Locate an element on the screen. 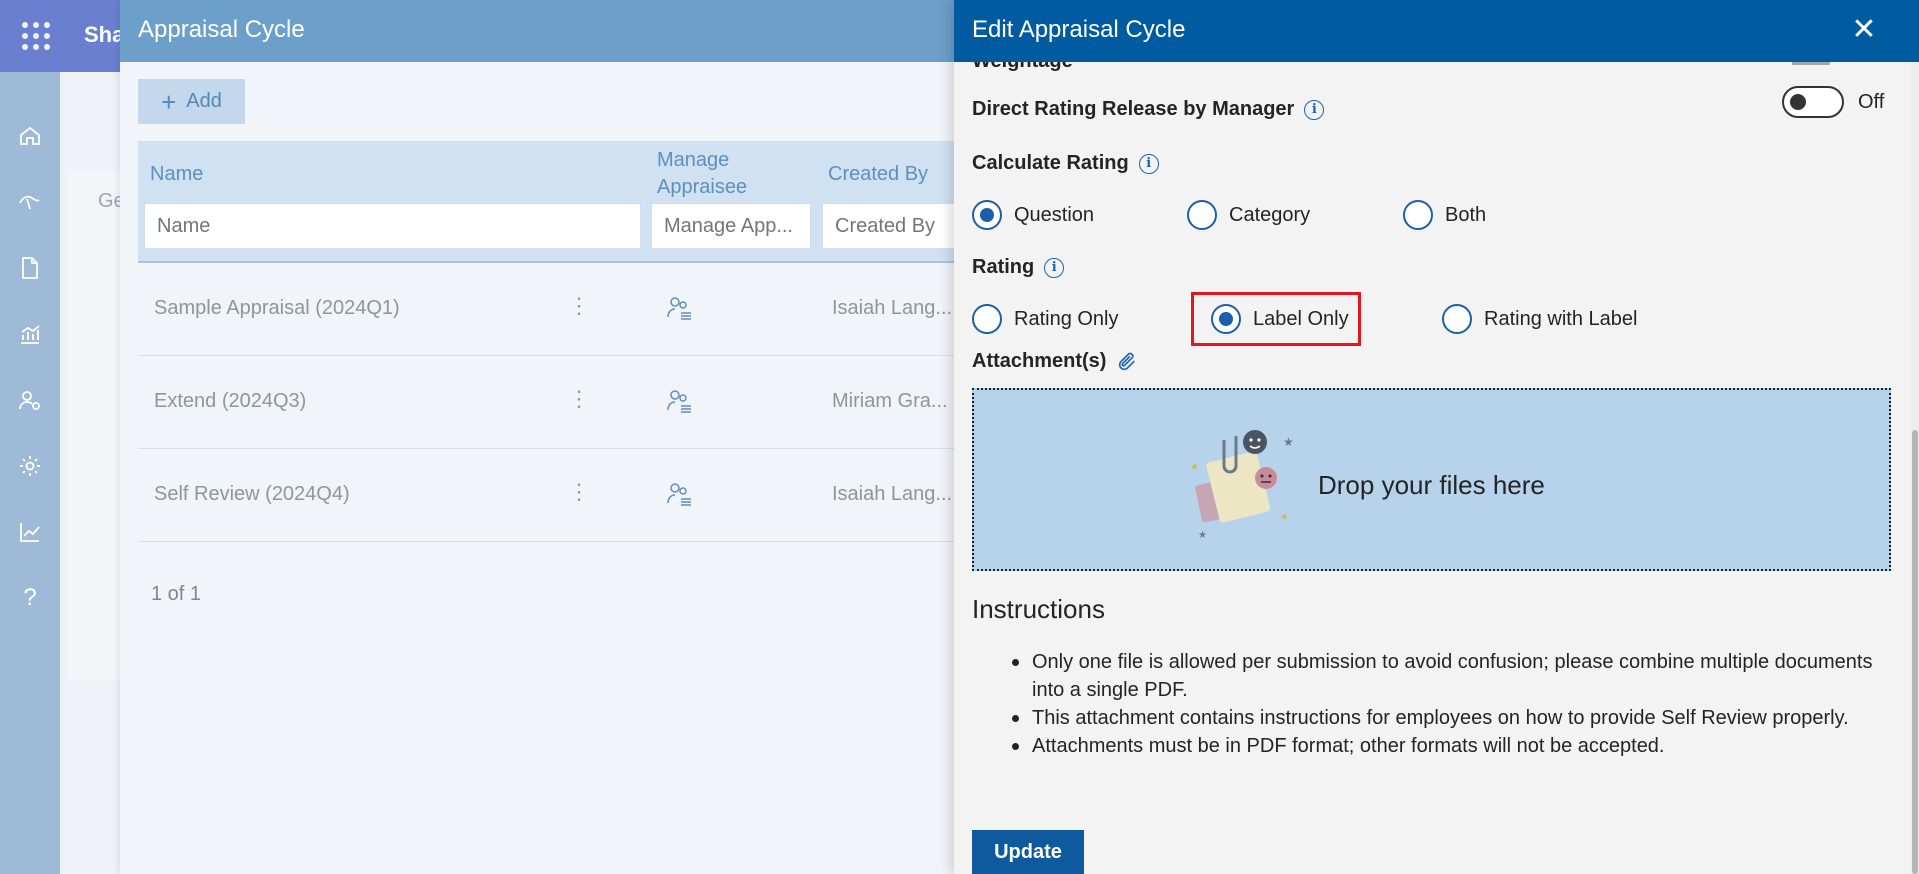 Image resolution: width=1919 pixels, height=874 pixels. direct-release-text: Direct Rating Release by Manager is located at coordinates (1133, 109).